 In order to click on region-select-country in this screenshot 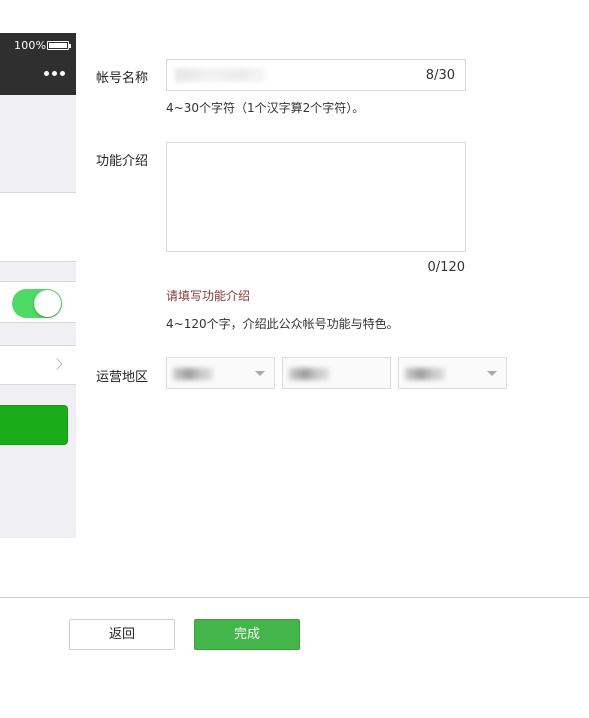, I will do `click(220, 373)`.